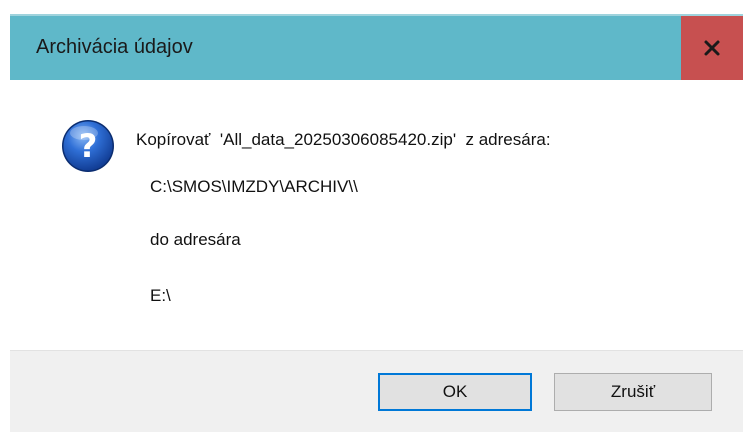 The height and width of the screenshot is (432, 743). Describe the element at coordinates (633, 392) in the screenshot. I see `cancel-button: Zrušiť` at that location.